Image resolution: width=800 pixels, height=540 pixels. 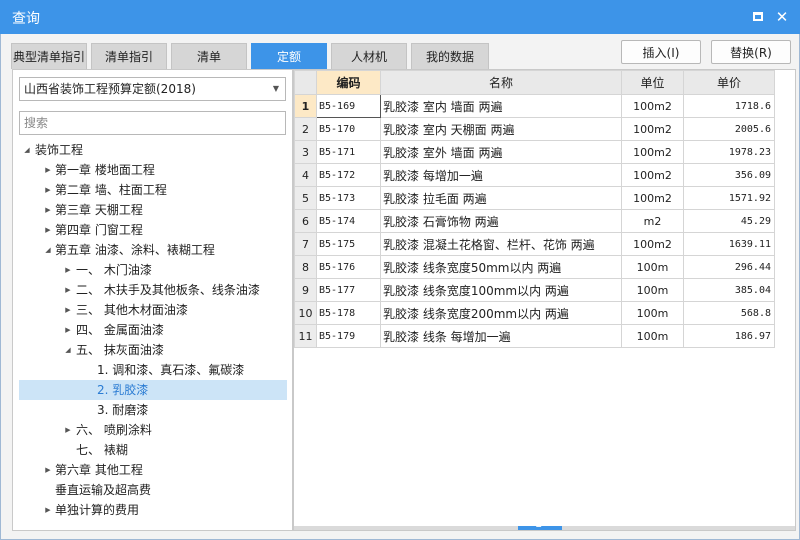 I want to click on cell-name: 乳胶漆 石膏饰物 两遍, so click(x=501, y=221).